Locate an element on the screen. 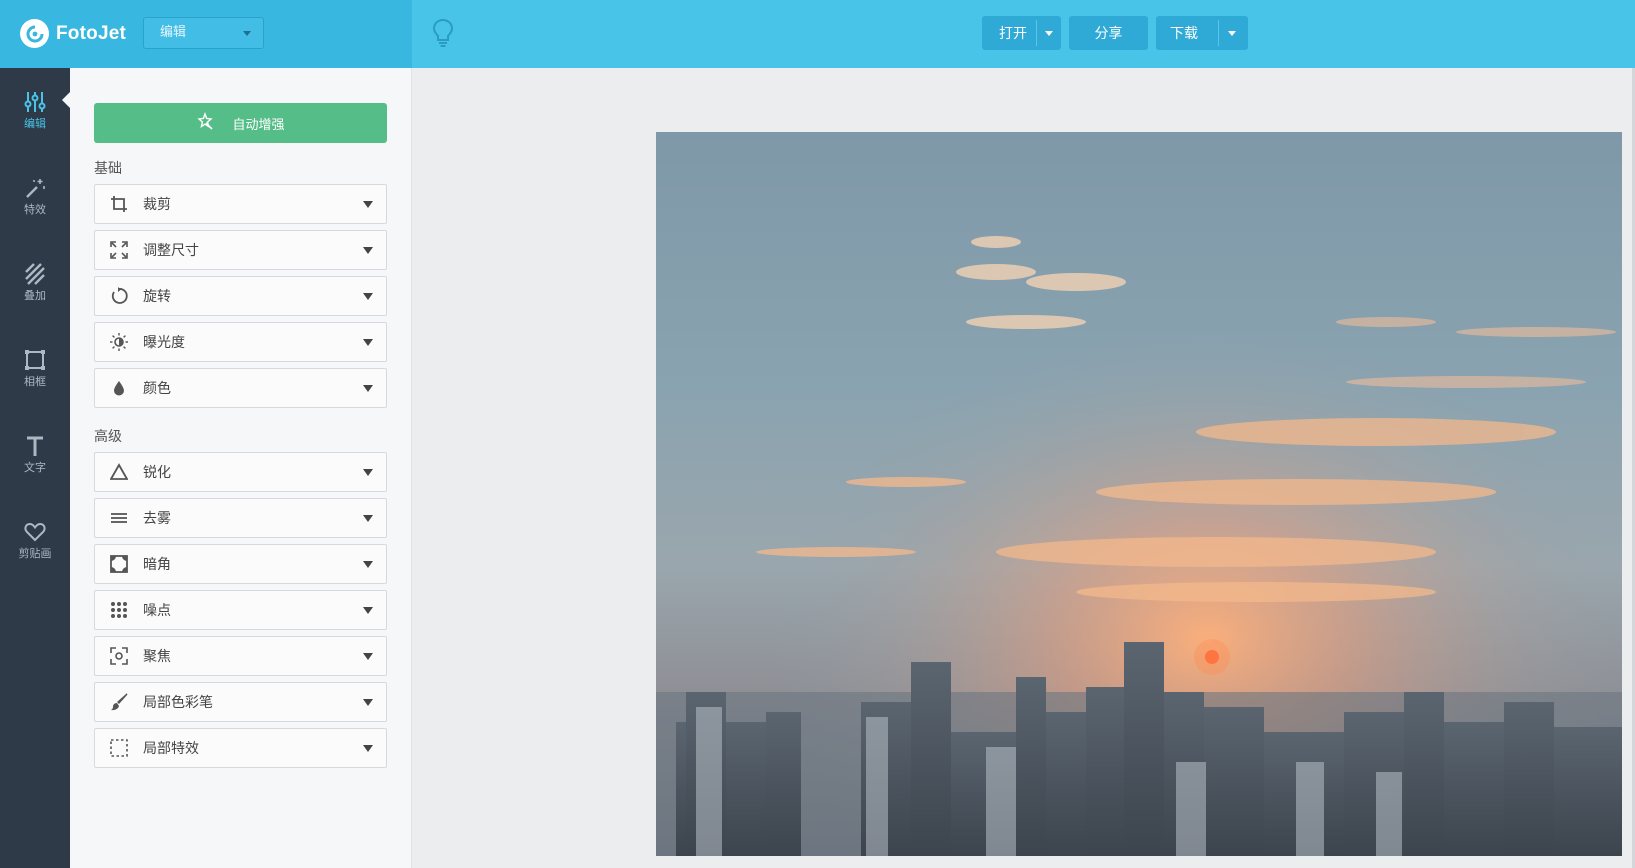 The width and height of the screenshot is (1635, 868). tool-rail: 编辑 特效 叠加 相框 文字 剪贴画 is located at coordinates (35, 468).